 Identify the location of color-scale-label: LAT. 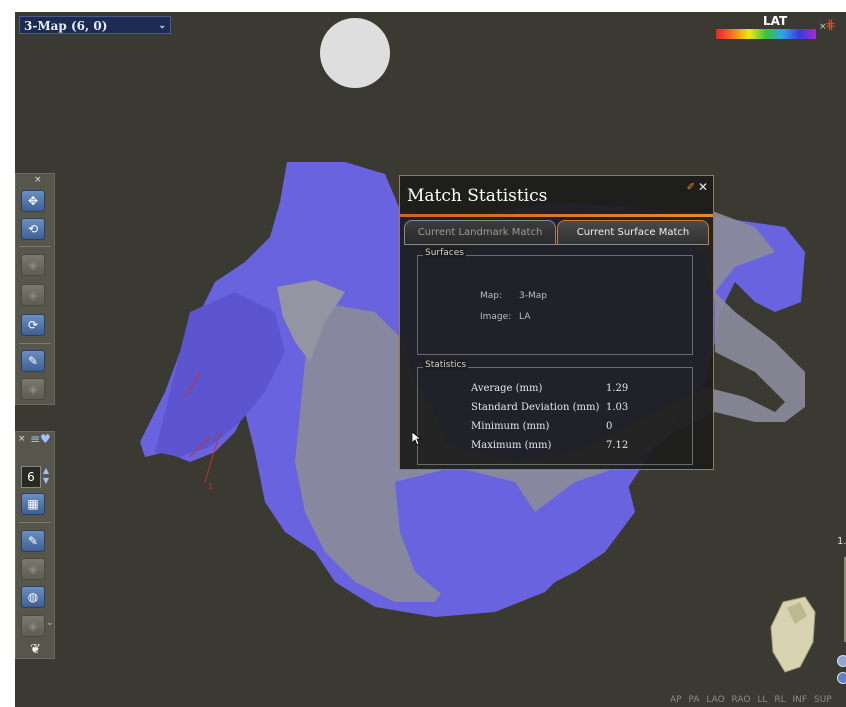
(775, 21).